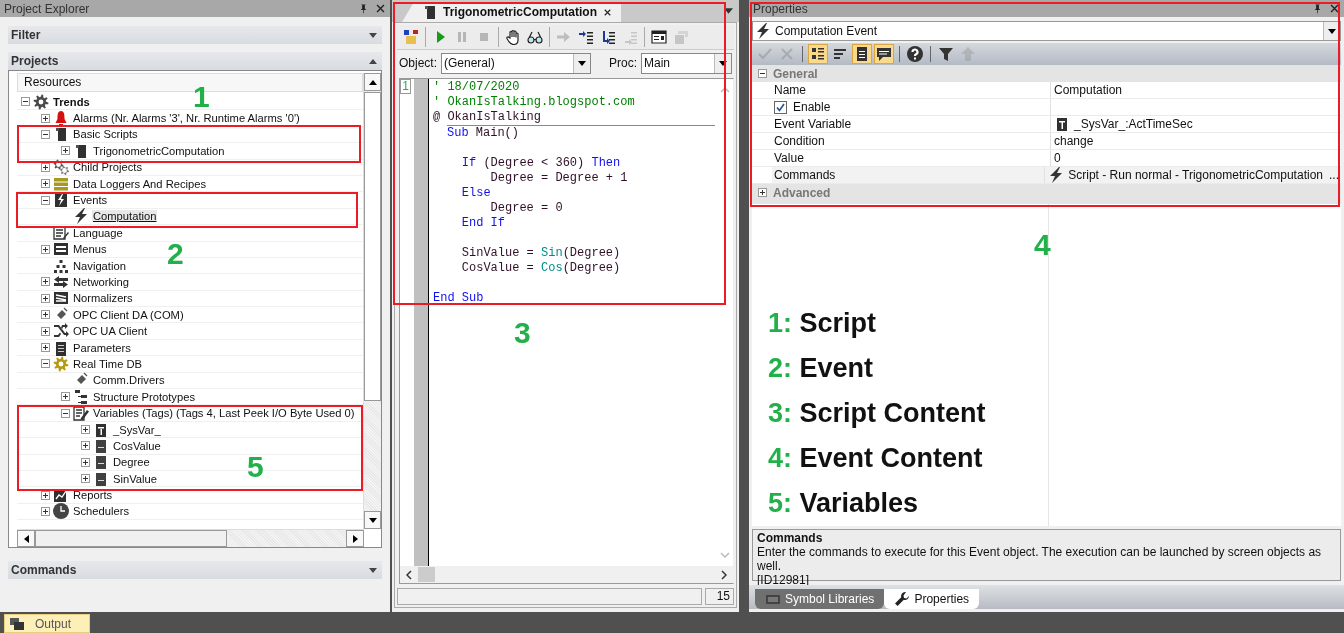 The width and height of the screenshot is (1344, 633). What do you see at coordinates (1074, 141) in the screenshot?
I see `property-value: change` at bounding box center [1074, 141].